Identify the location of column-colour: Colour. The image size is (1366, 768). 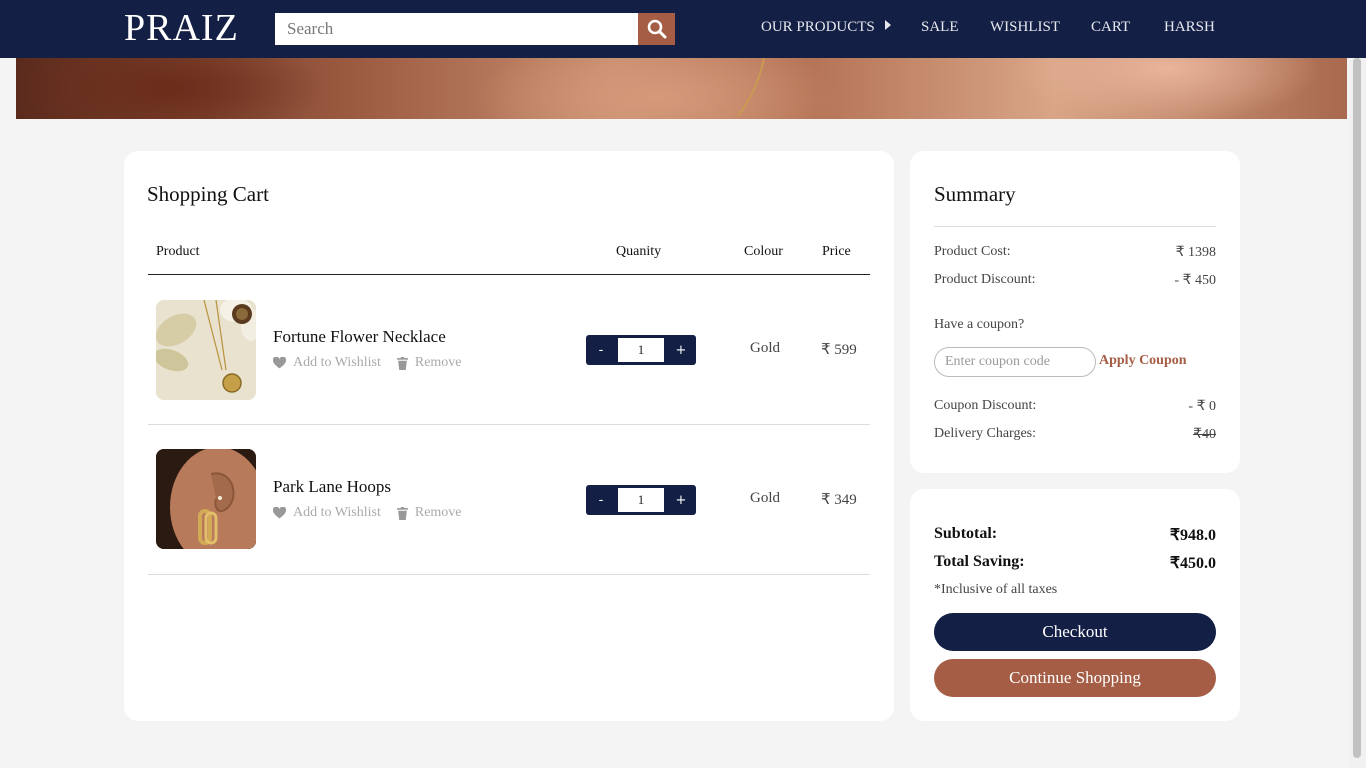
(763, 251).